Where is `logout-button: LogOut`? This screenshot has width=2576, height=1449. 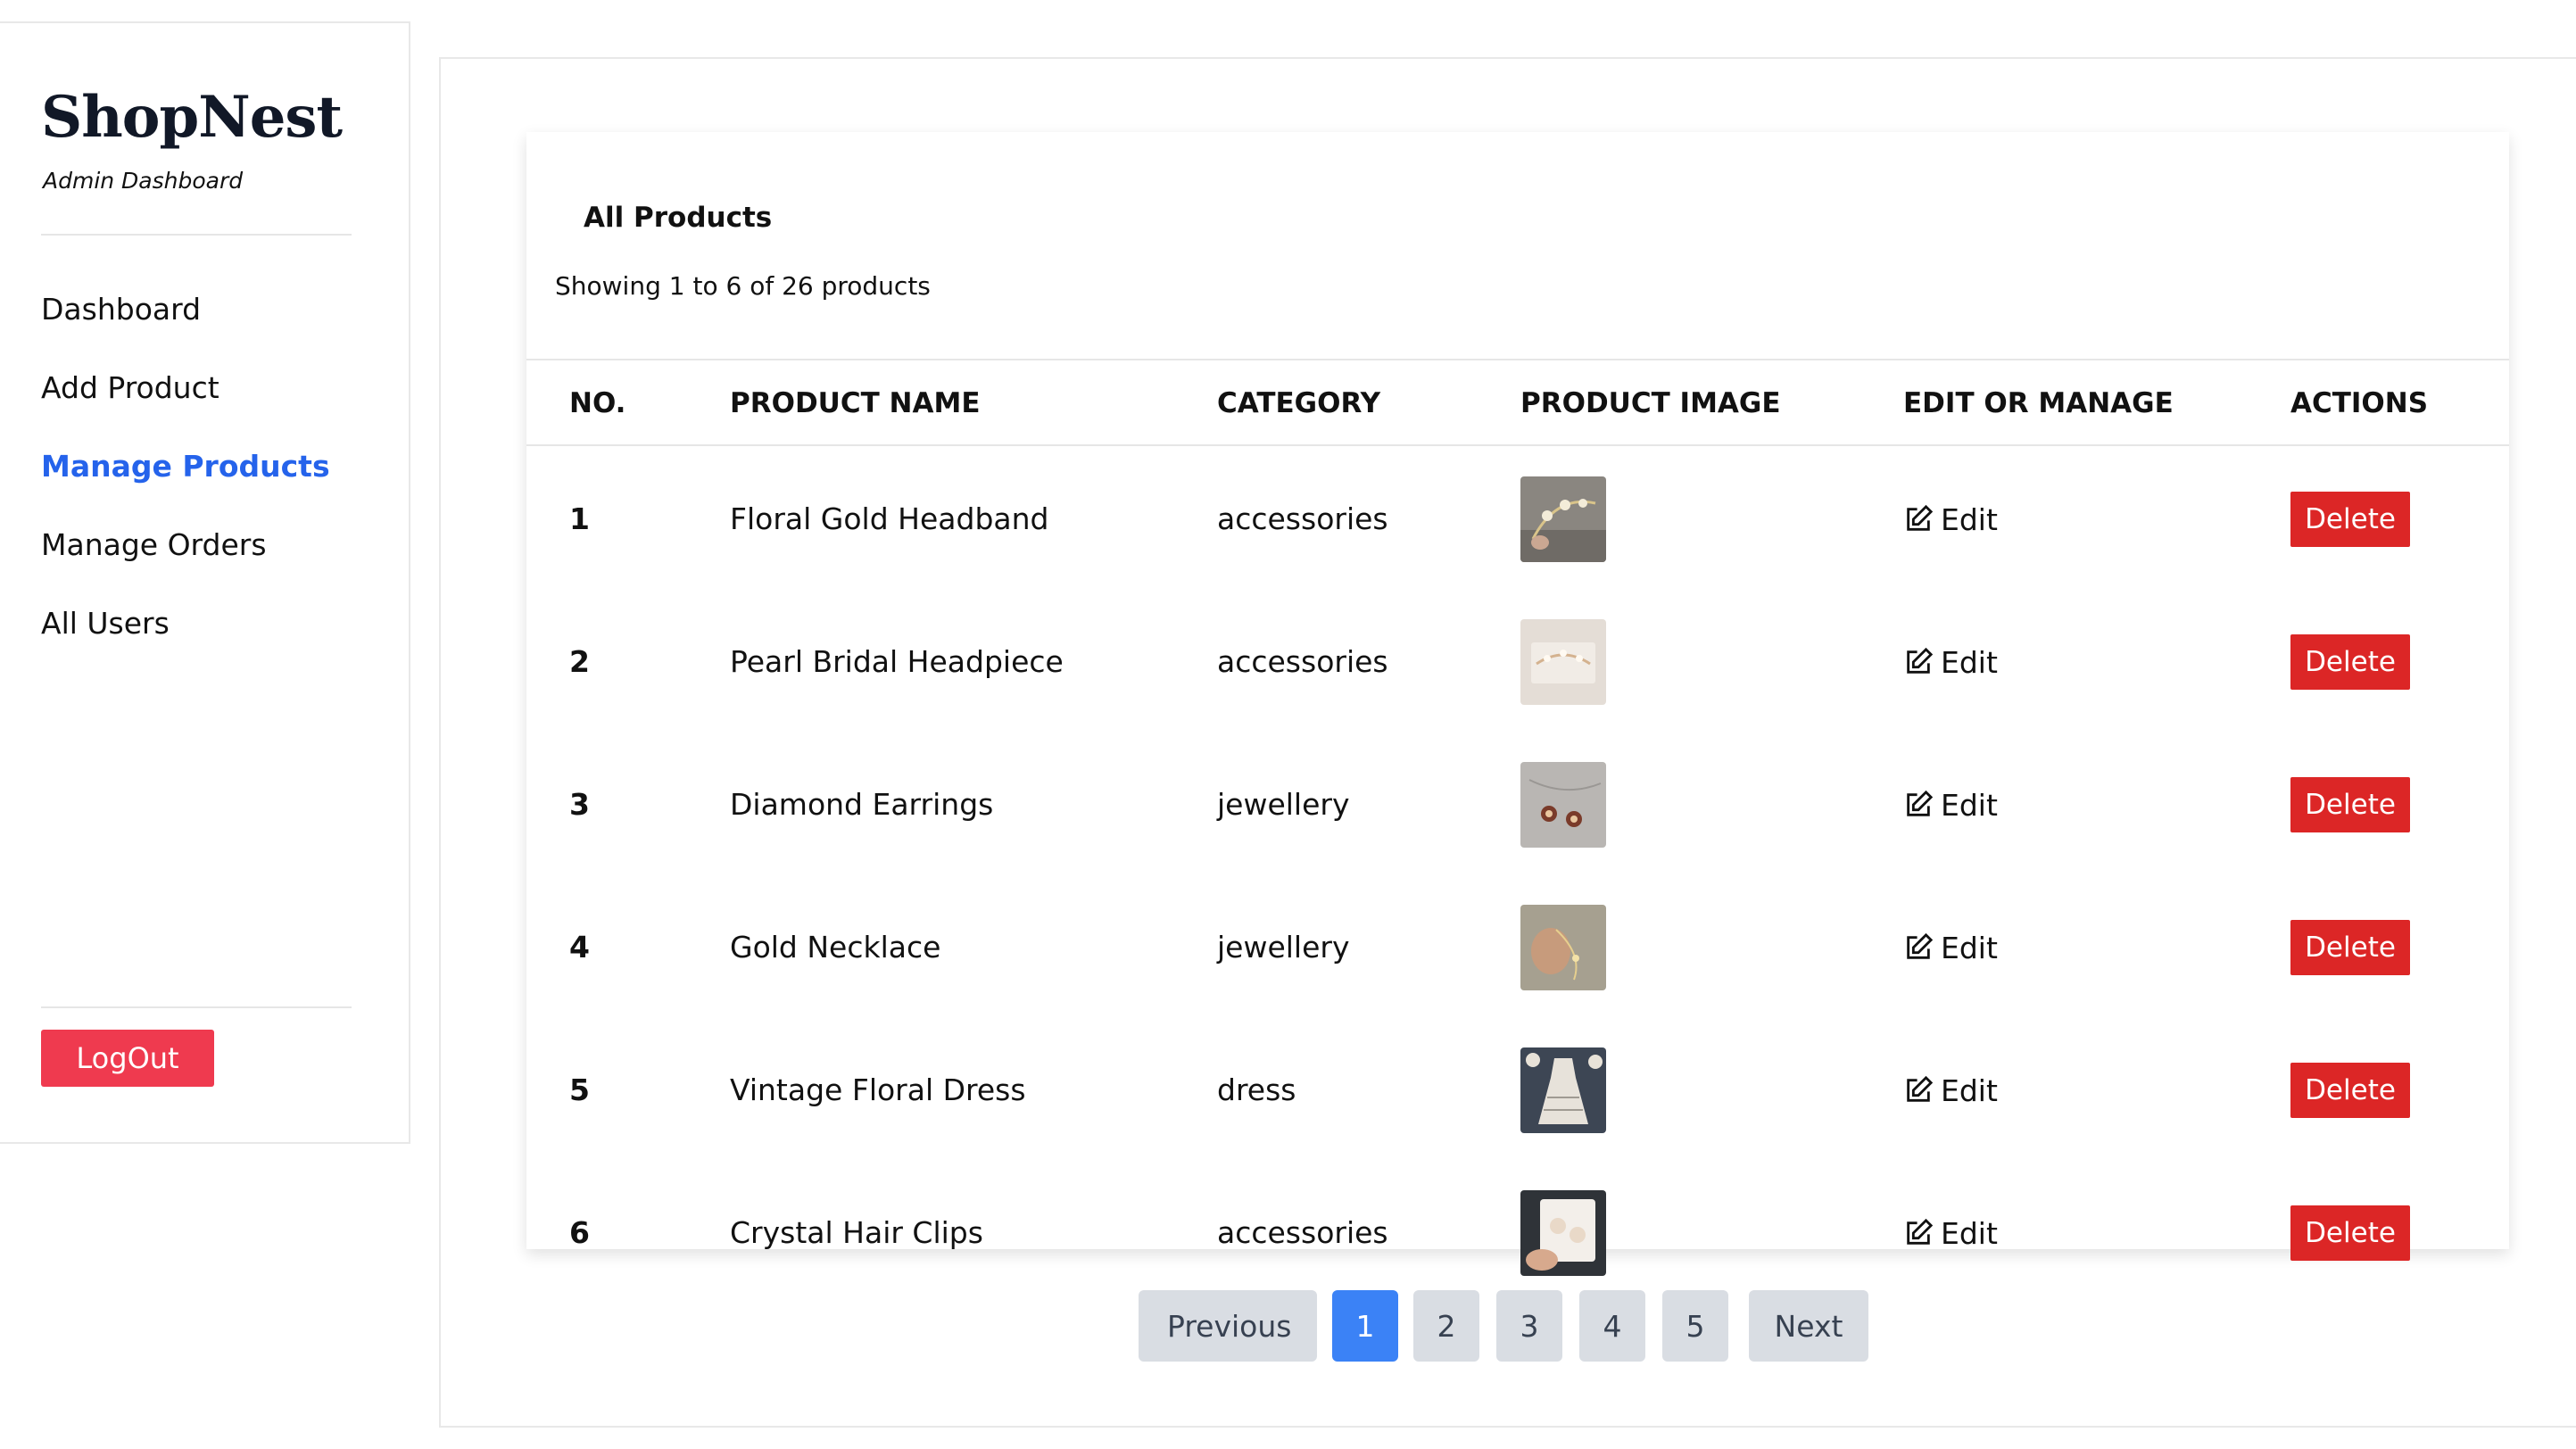 logout-button: LogOut is located at coordinates (128, 1059).